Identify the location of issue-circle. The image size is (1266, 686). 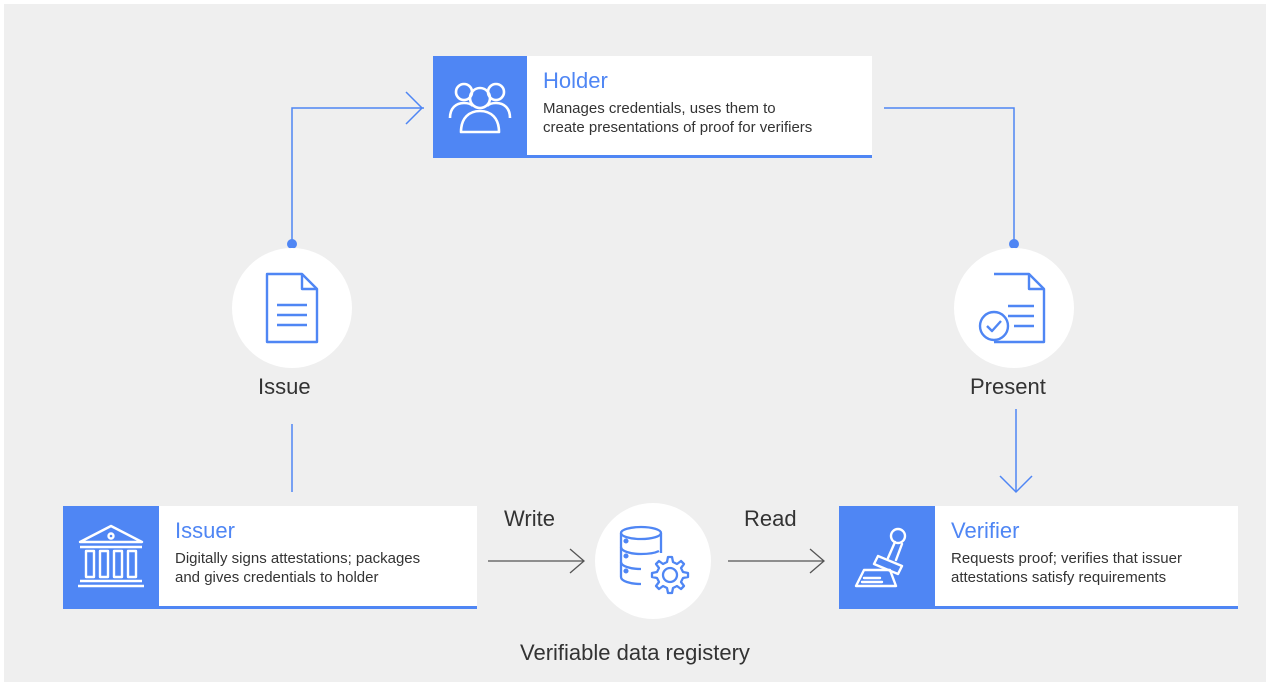
(292, 308).